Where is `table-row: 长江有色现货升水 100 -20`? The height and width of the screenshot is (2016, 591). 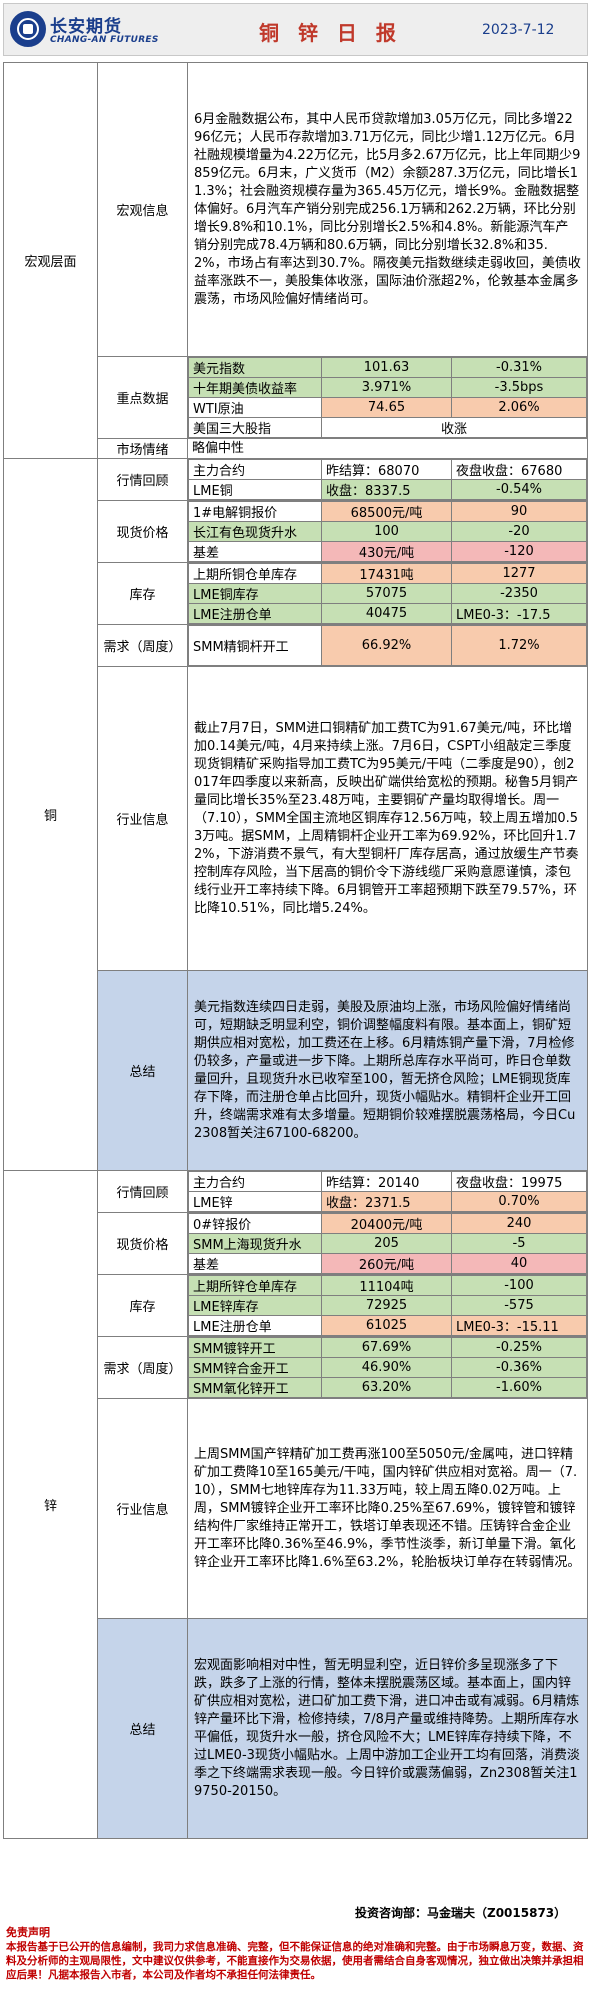 table-row: 长江有色现货升水 100 -20 is located at coordinates (387, 531).